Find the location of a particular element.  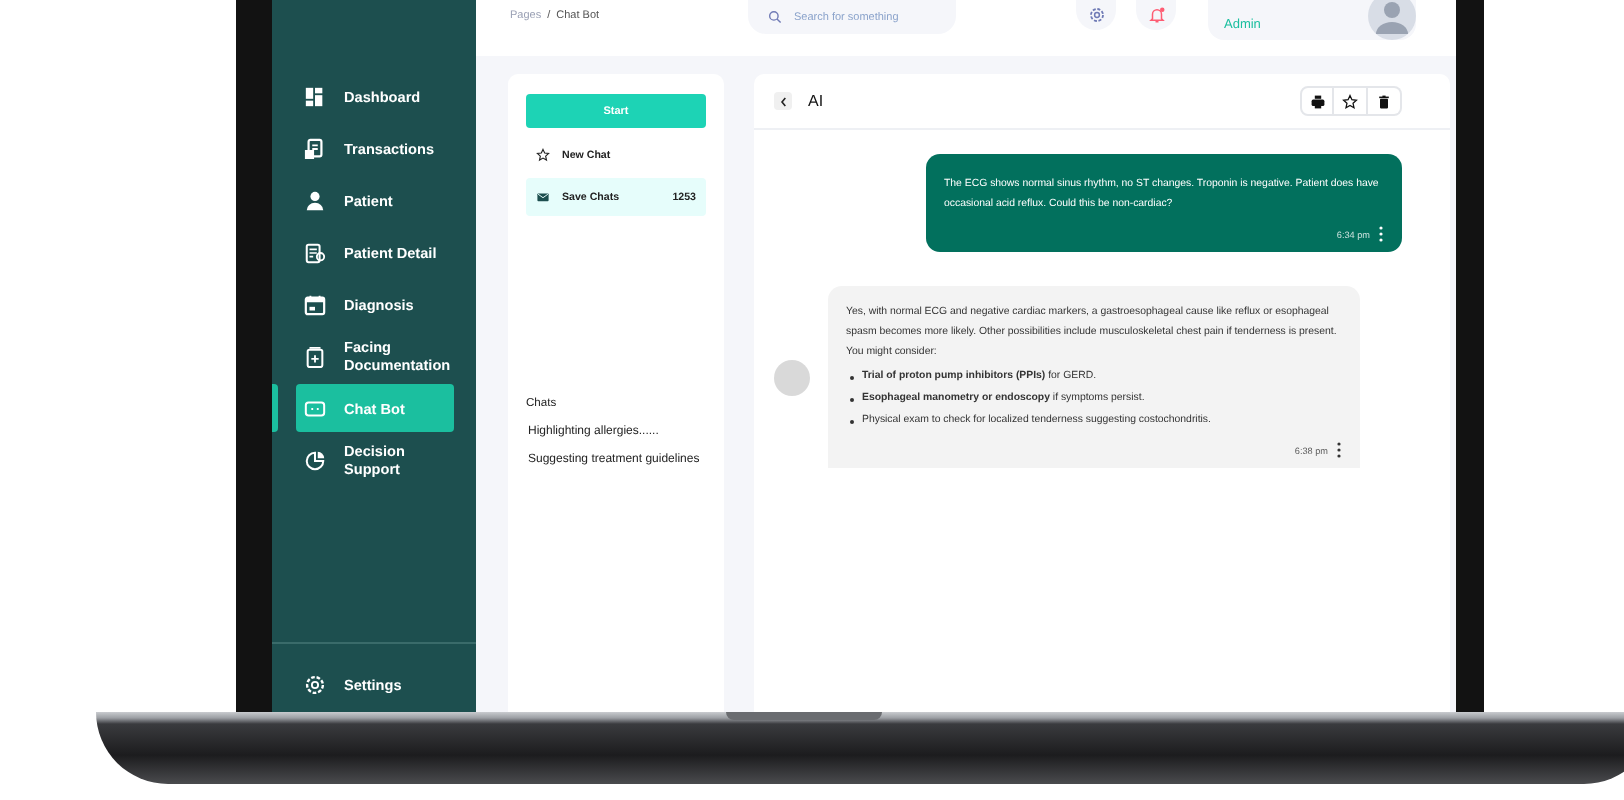

favorite-button is located at coordinates (1351, 101).